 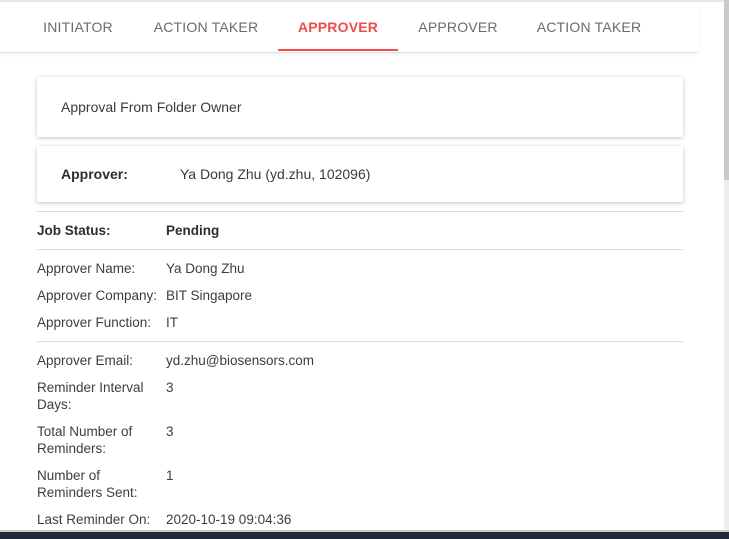 I want to click on total-reminders-label: Total Number of Reminders:, so click(x=85, y=440).